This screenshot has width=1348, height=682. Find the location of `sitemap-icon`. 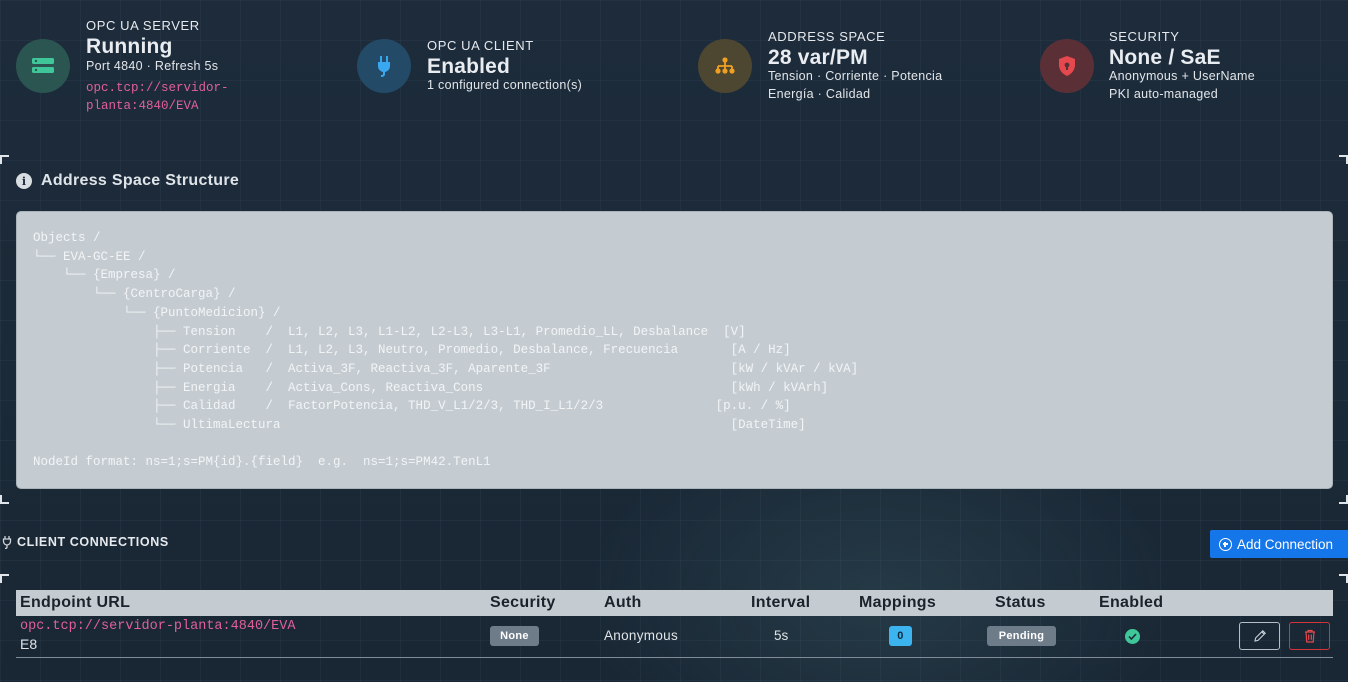

sitemap-icon is located at coordinates (725, 66).